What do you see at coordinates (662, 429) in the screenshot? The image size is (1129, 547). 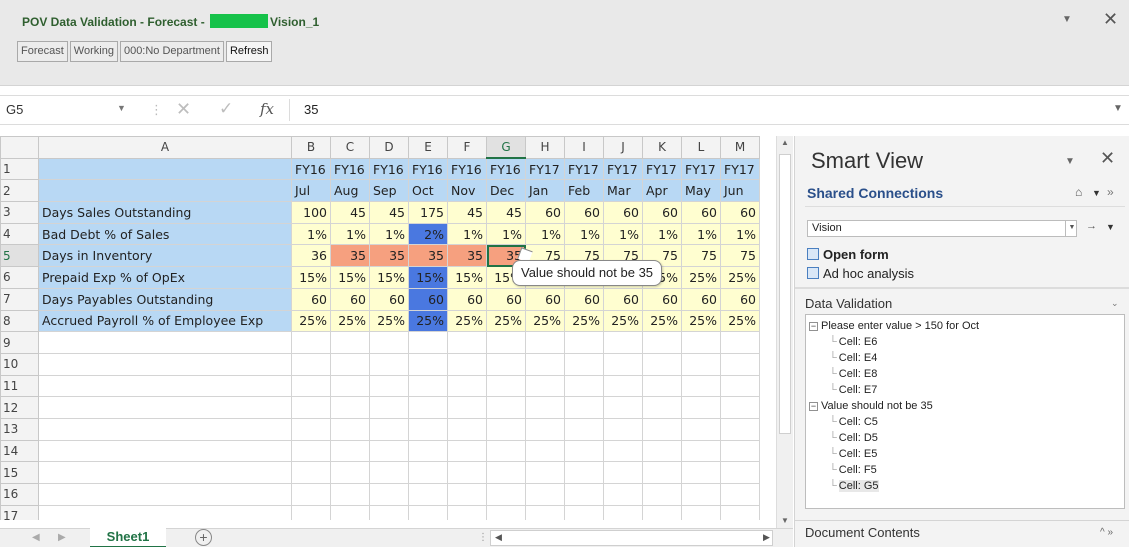 I see `cell-k13` at bounding box center [662, 429].